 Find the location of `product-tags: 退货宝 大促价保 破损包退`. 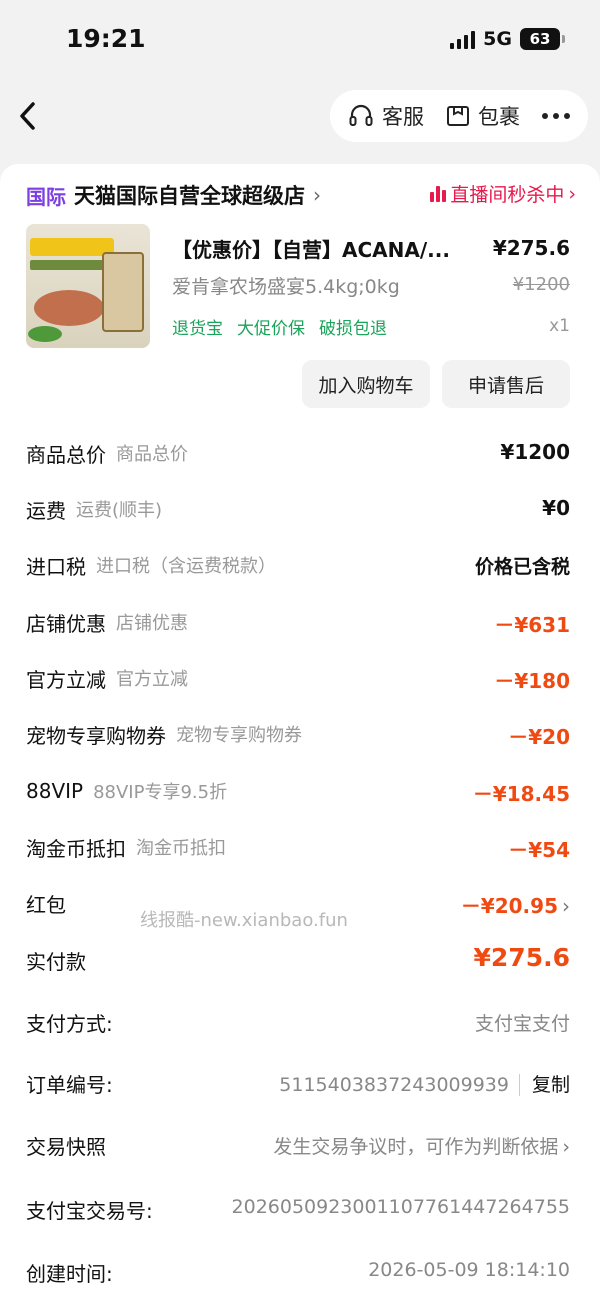

product-tags: 退货宝 大促价保 破损包退 is located at coordinates (279, 326).